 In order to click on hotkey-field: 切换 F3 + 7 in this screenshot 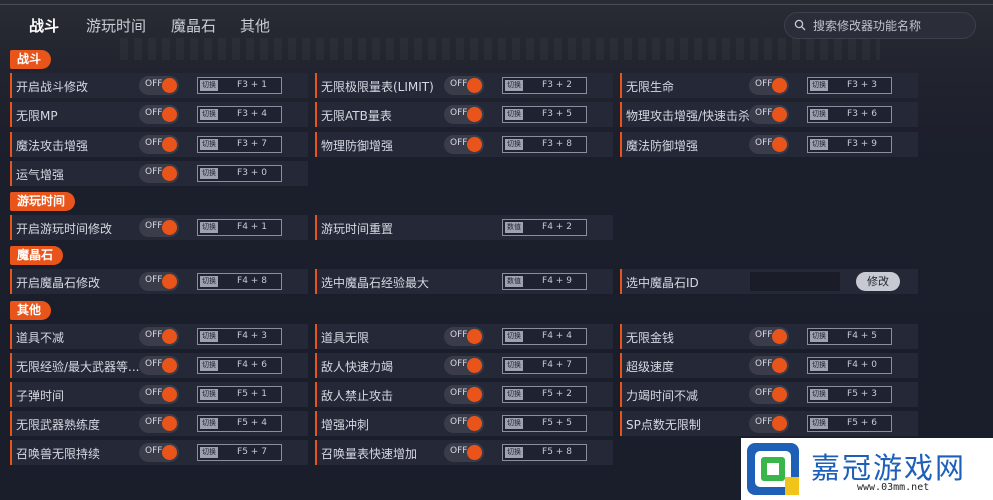, I will do `click(239, 144)`.